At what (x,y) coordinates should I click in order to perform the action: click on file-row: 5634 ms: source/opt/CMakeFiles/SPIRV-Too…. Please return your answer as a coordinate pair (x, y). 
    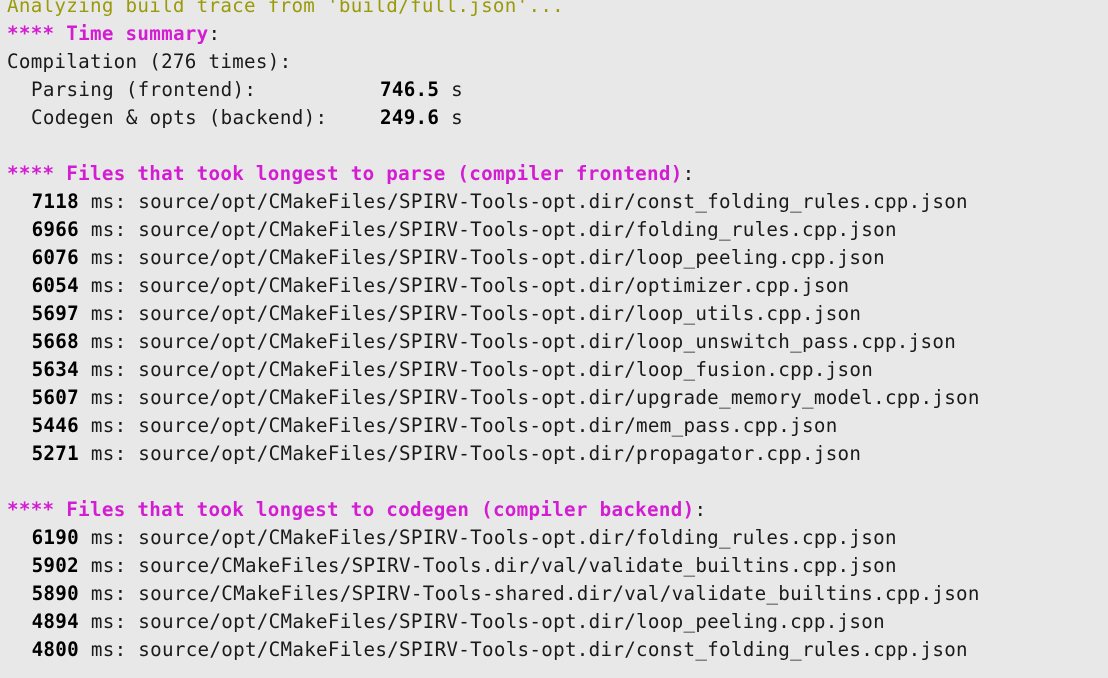
    Looking at the image, I should click on (557, 370).